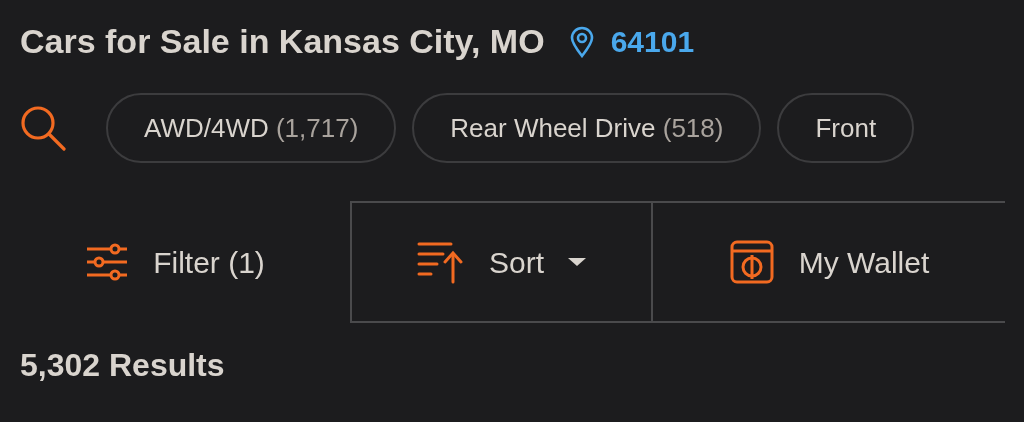 This screenshot has height=422, width=1024. I want to click on sort-icon, so click(441, 262).